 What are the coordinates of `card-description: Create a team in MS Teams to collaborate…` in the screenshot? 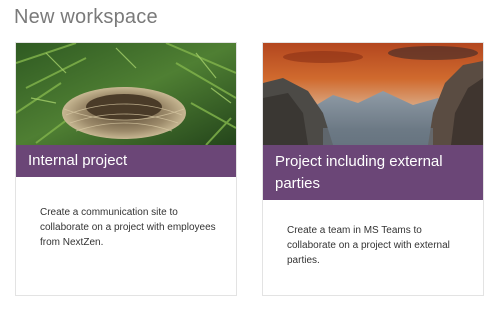 It's located at (368, 245).